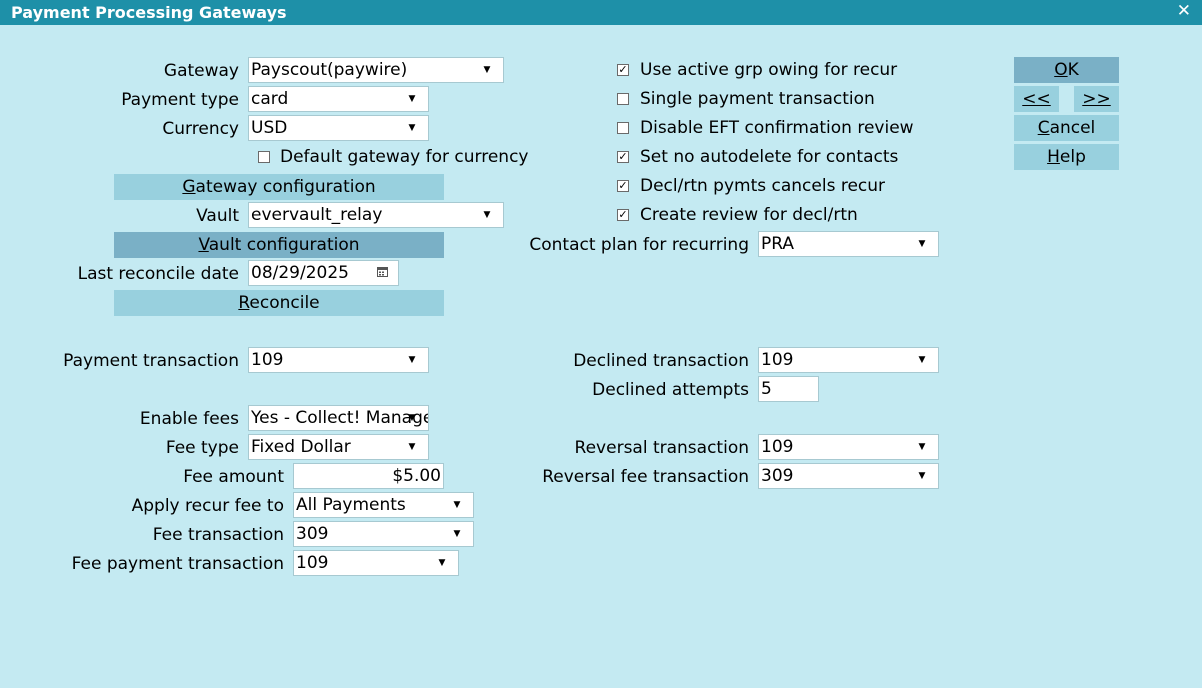 The image size is (1202, 688). I want to click on fee-transaction-label: Fee transaction, so click(218, 535).